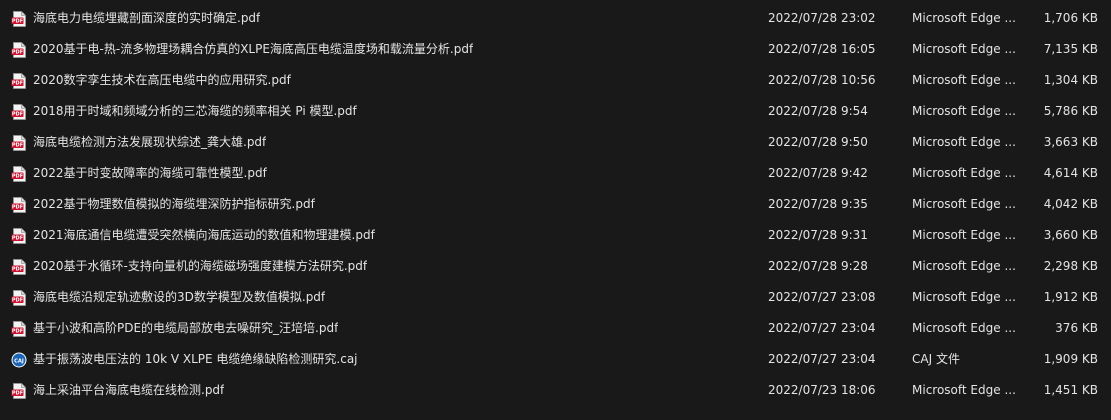  What do you see at coordinates (822, 18) in the screenshot?
I see `file-date-modified: 2022/07/28 23:02` at bounding box center [822, 18].